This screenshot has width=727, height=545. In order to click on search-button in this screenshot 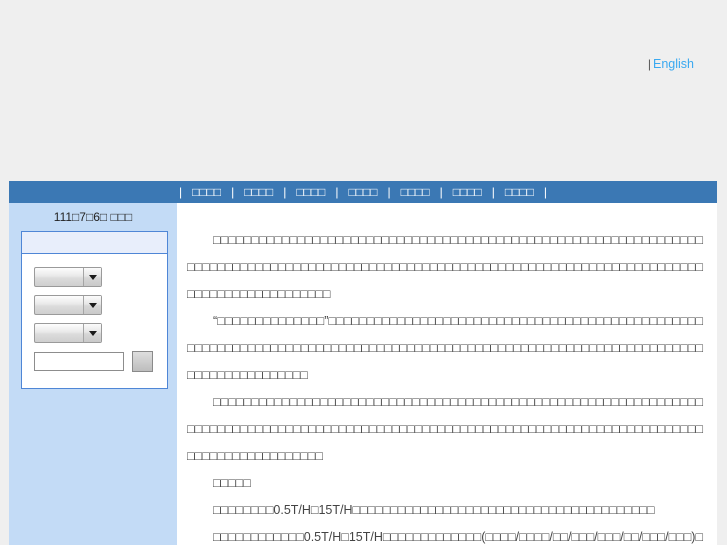, I will do `click(142, 361)`.